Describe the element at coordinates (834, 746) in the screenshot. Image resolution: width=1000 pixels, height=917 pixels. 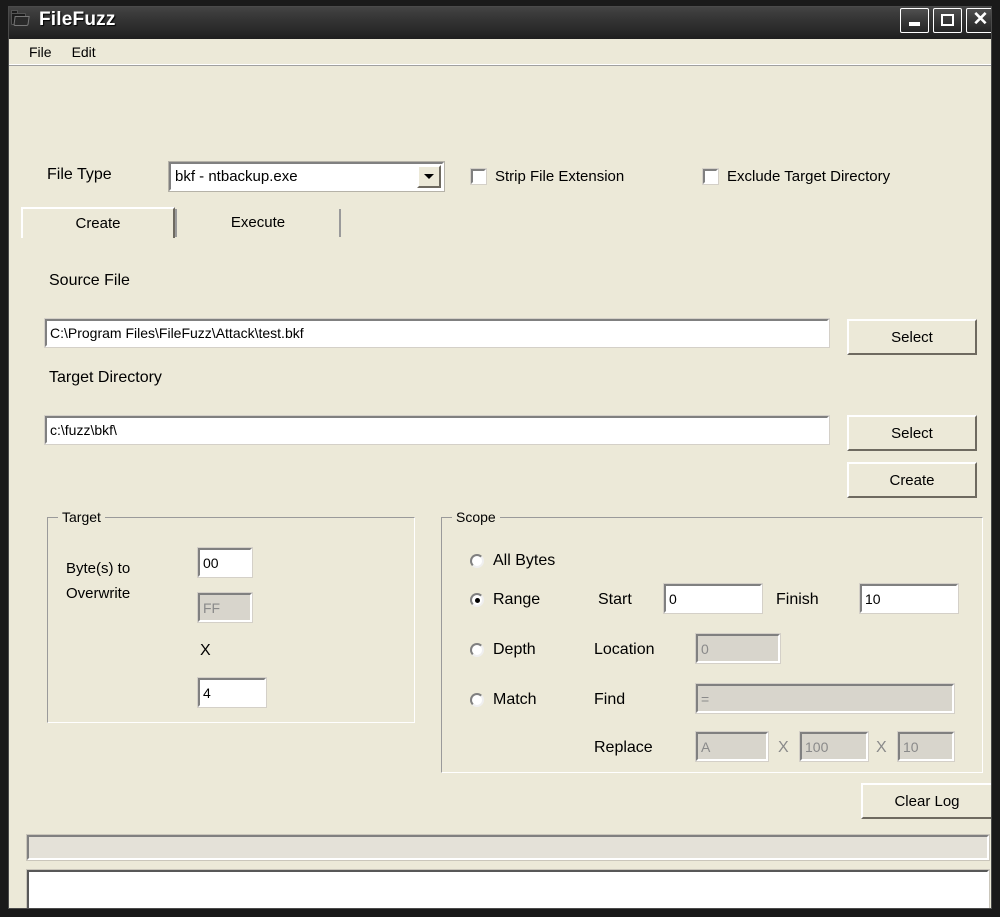
I see `match-replace-count-input: 100` at that location.